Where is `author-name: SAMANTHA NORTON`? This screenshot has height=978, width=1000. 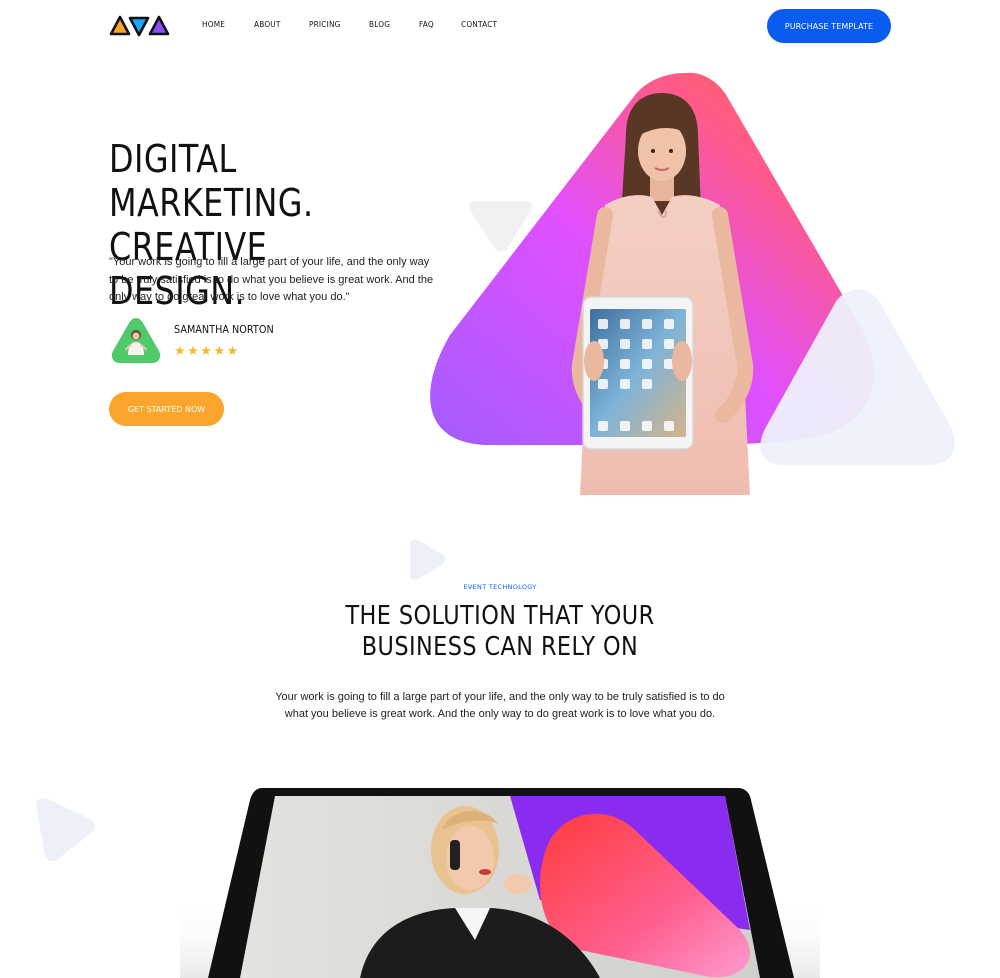
author-name: SAMANTHA NORTON is located at coordinates (224, 329).